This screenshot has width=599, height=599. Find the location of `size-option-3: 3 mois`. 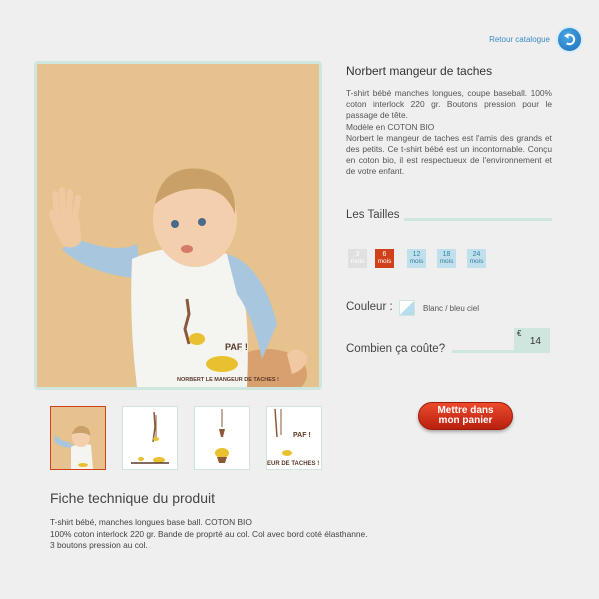

size-option-3: 3 mois is located at coordinates (357, 258).